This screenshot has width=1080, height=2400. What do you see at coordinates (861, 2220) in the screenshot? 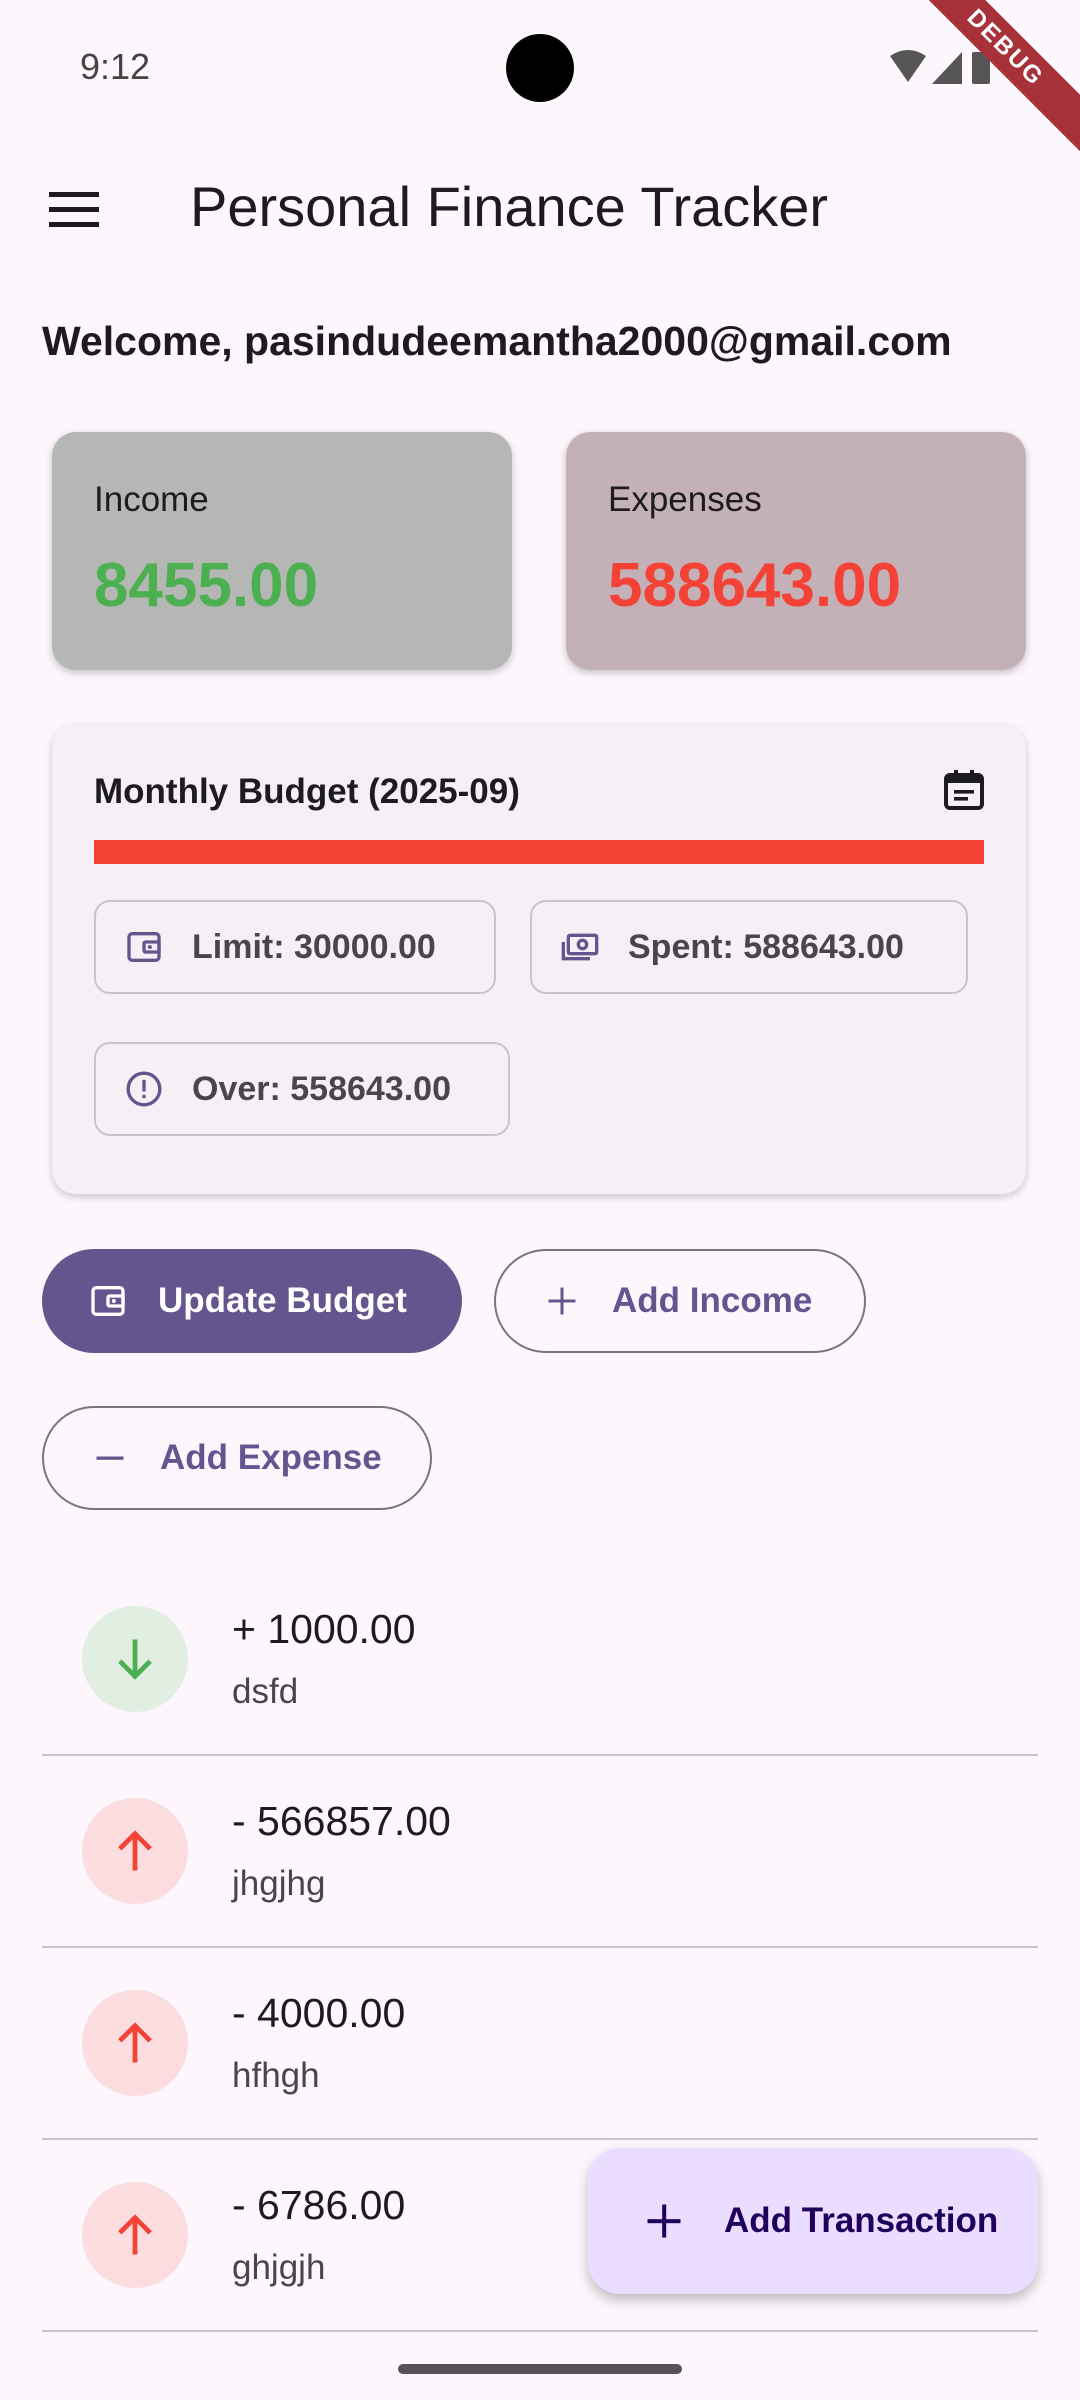
I see `add-transaction-label: Add Transaction` at bounding box center [861, 2220].